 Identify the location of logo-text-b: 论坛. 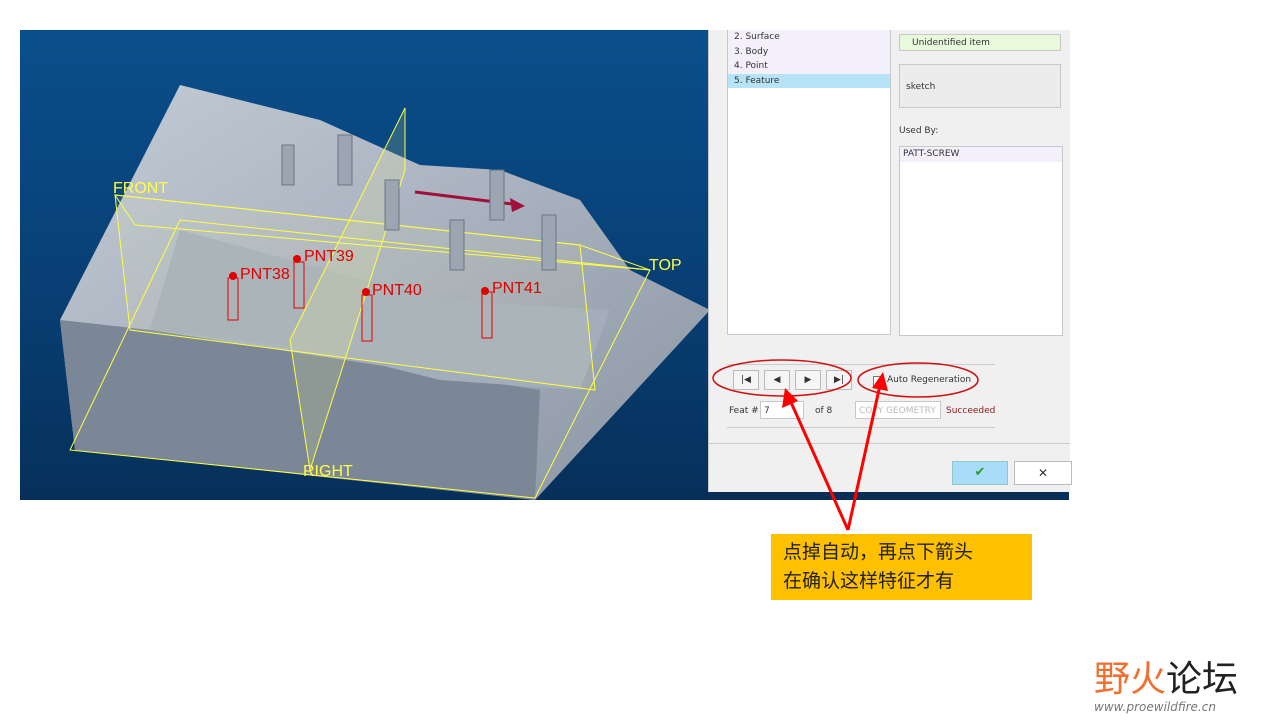
(1202, 679).